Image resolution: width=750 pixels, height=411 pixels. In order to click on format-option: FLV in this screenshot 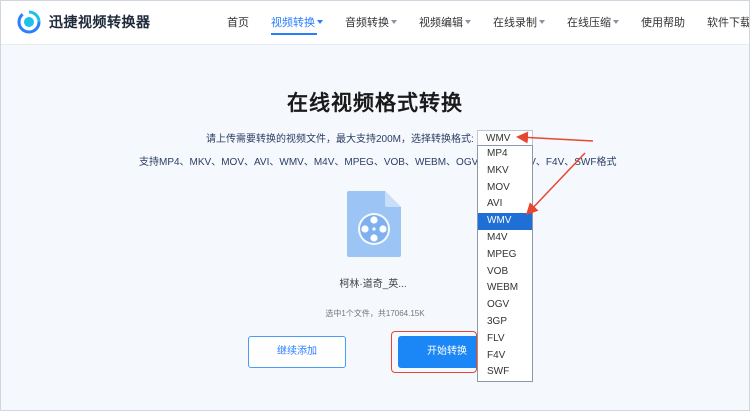, I will do `click(505, 339)`.